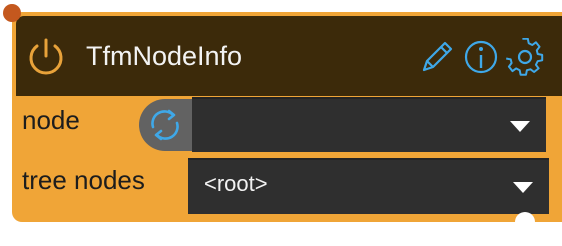  What do you see at coordinates (12, 13) in the screenshot?
I see `input-pin` at bounding box center [12, 13].